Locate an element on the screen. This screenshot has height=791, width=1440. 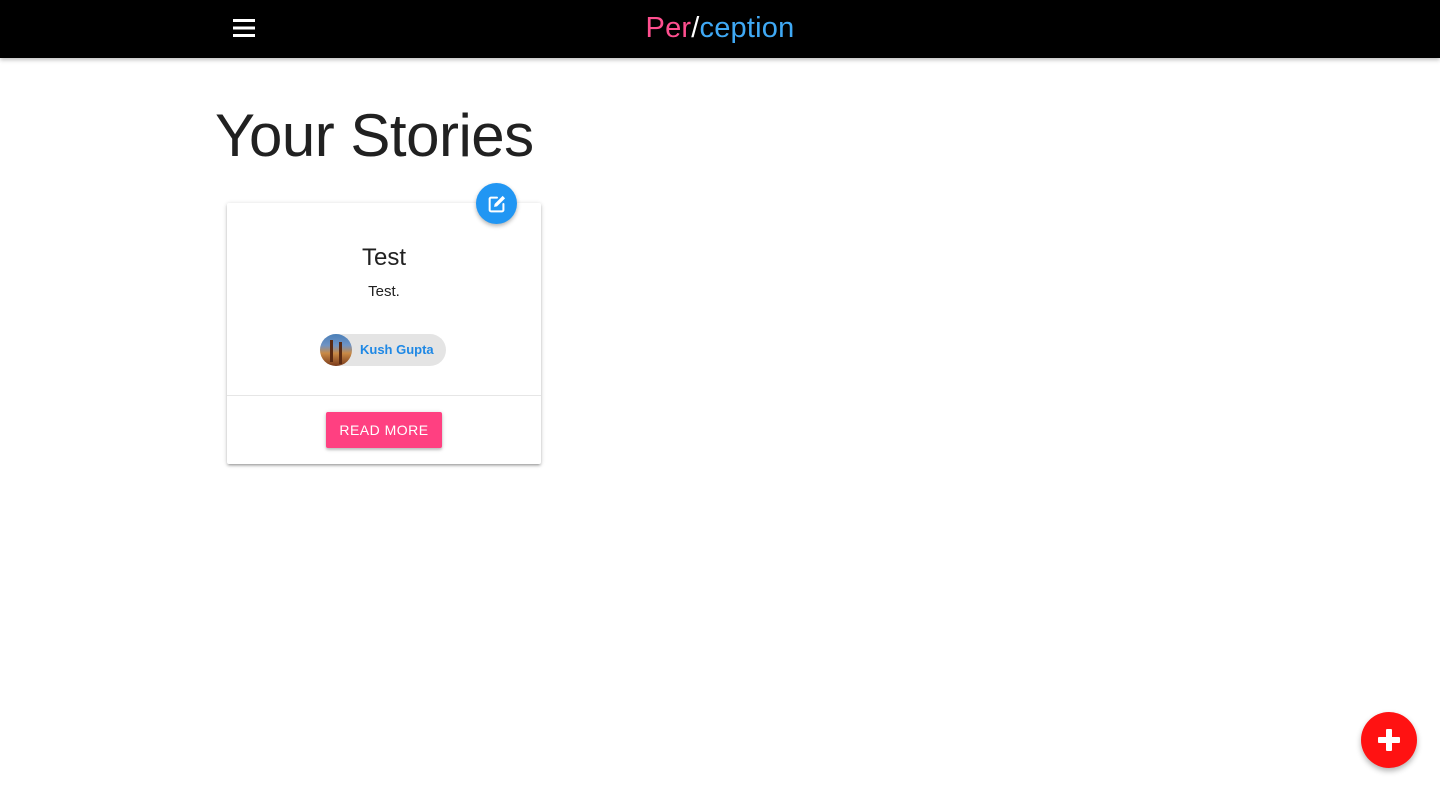
top-navbar: Per/ception is located at coordinates (720, 29).